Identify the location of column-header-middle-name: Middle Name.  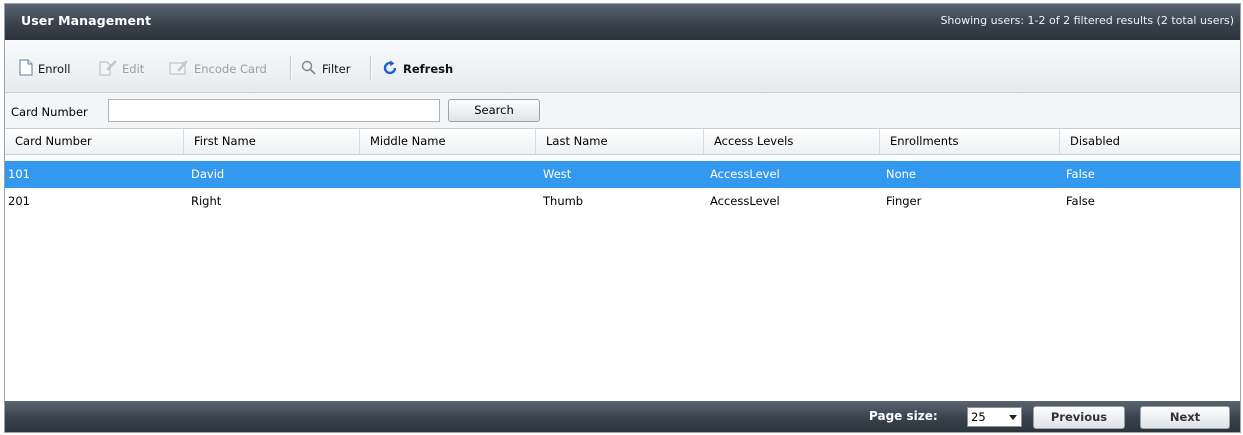
(448, 141).